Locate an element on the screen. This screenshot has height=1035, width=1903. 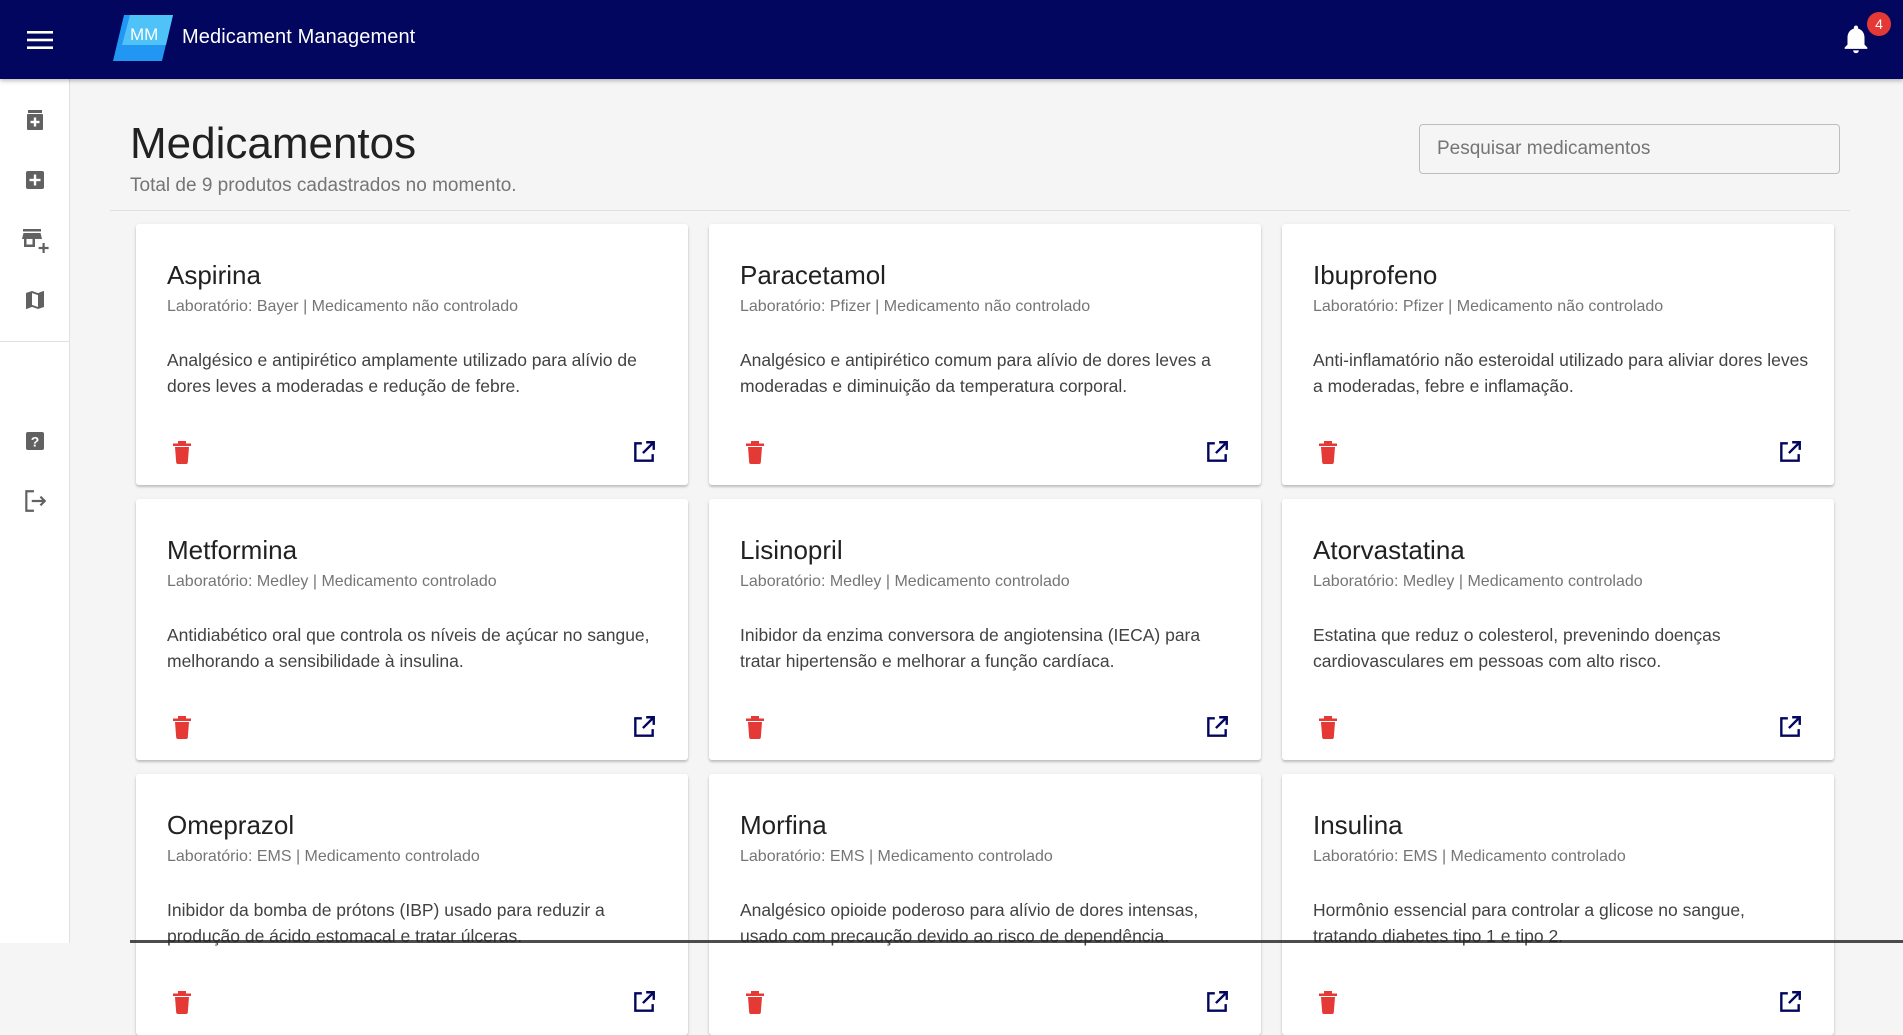
notification-badge: 4 is located at coordinates (1879, 24).